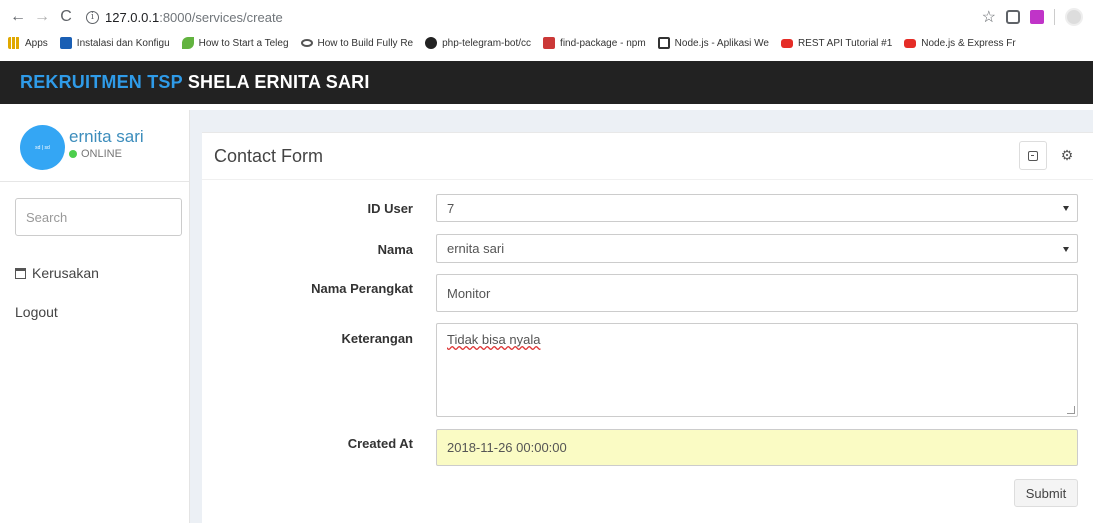 This screenshot has height=523, width=1093. I want to click on resize-handle-icon, so click(1071, 410).